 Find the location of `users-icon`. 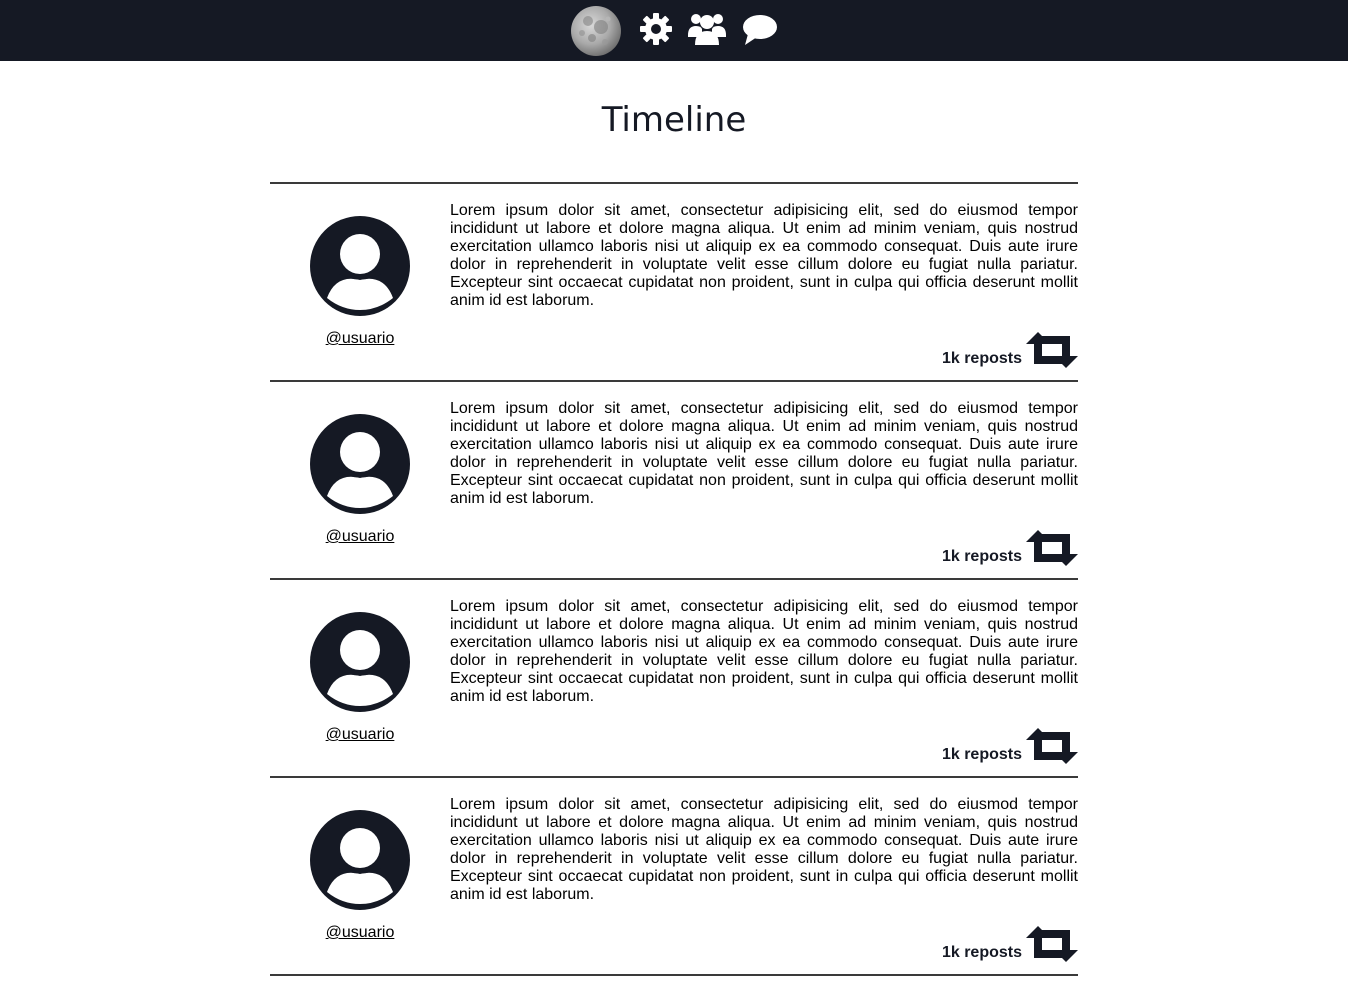

users-icon is located at coordinates (707, 29).